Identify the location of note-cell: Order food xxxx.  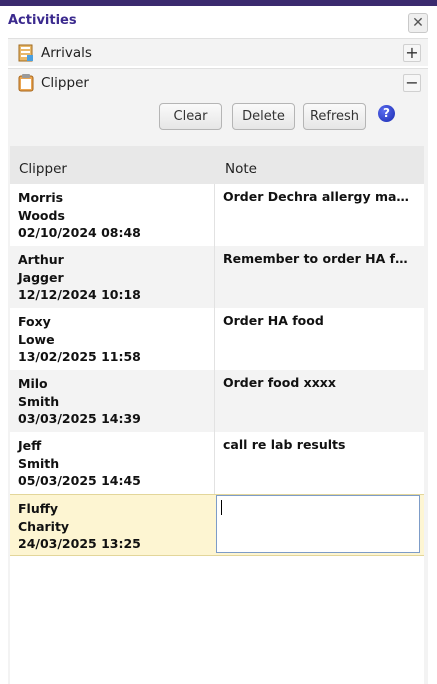
(319, 382).